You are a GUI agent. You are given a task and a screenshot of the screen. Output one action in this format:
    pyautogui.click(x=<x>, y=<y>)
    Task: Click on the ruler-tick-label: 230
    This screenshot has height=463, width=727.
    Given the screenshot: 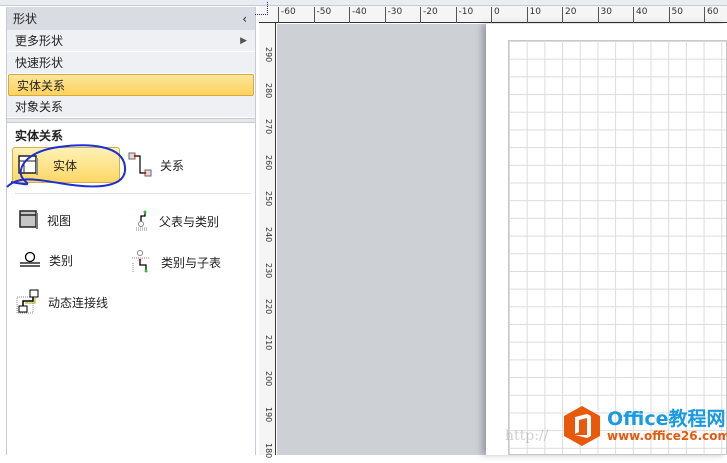 What is the action you would take?
    pyautogui.click(x=268, y=271)
    